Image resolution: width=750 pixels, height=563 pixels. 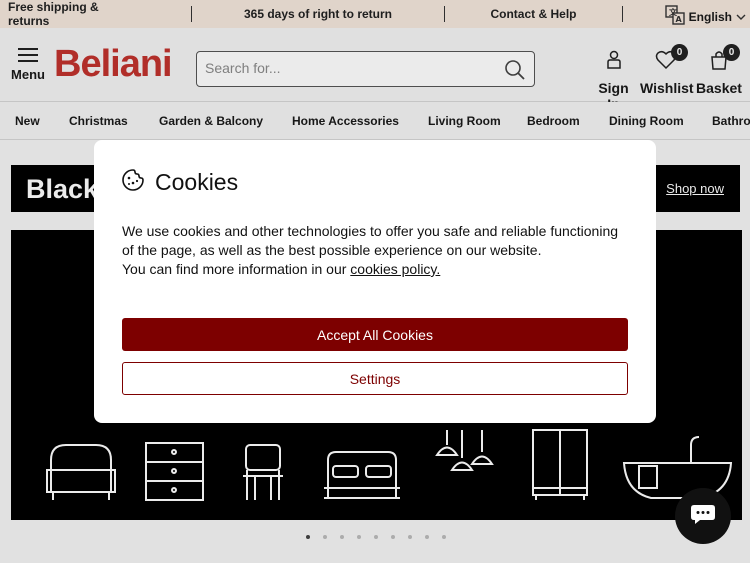 What do you see at coordinates (375, 334) in the screenshot?
I see `accept-all-cookies-button: Accept All Cookies` at bounding box center [375, 334].